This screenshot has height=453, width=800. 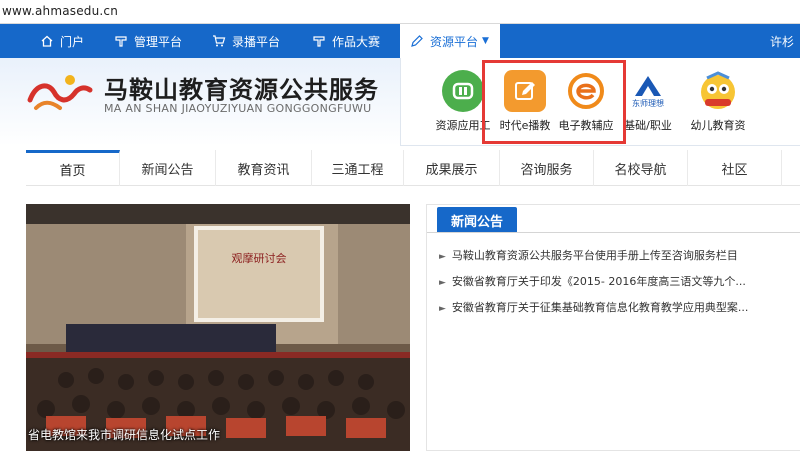 I want to click on dongshi-text: 东师理想, so click(x=648, y=103).